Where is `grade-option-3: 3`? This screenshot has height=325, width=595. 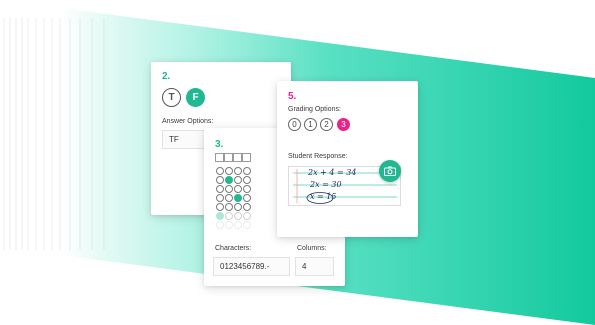 grade-option-3: 3 is located at coordinates (343, 124).